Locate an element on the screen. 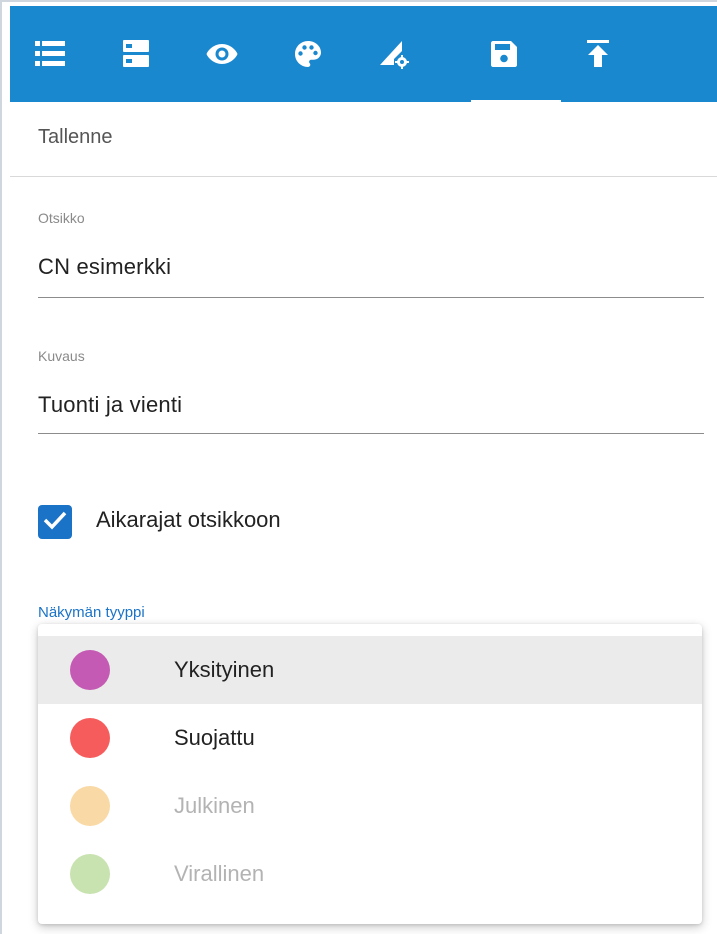 The image size is (717, 934). tab-publish is located at coordinates (598, 54).